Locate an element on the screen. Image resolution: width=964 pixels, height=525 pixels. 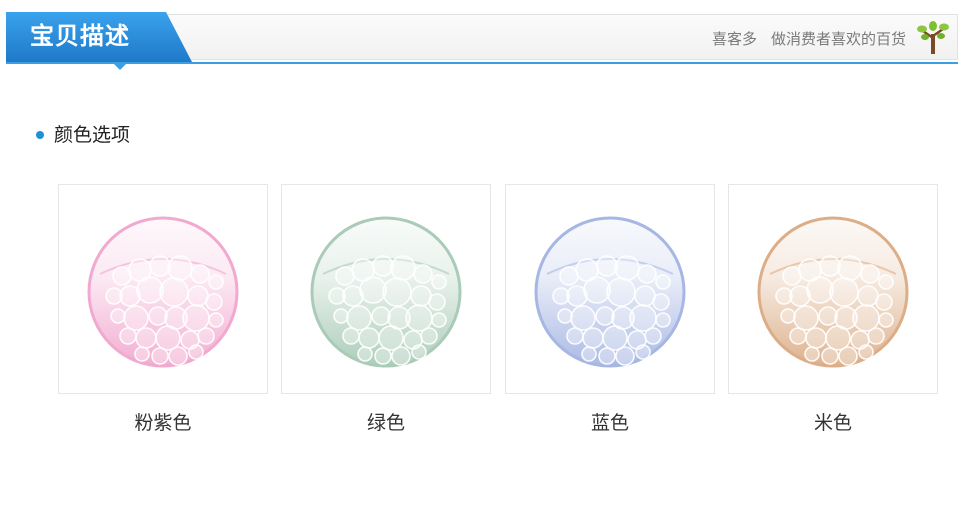
header-underline is located at coordinates (482, 63).